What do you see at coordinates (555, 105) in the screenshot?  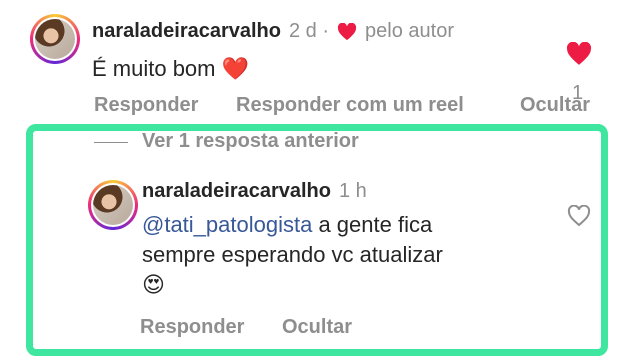 I see `hide-button: Ocultar` at bounding box center [555, 105].